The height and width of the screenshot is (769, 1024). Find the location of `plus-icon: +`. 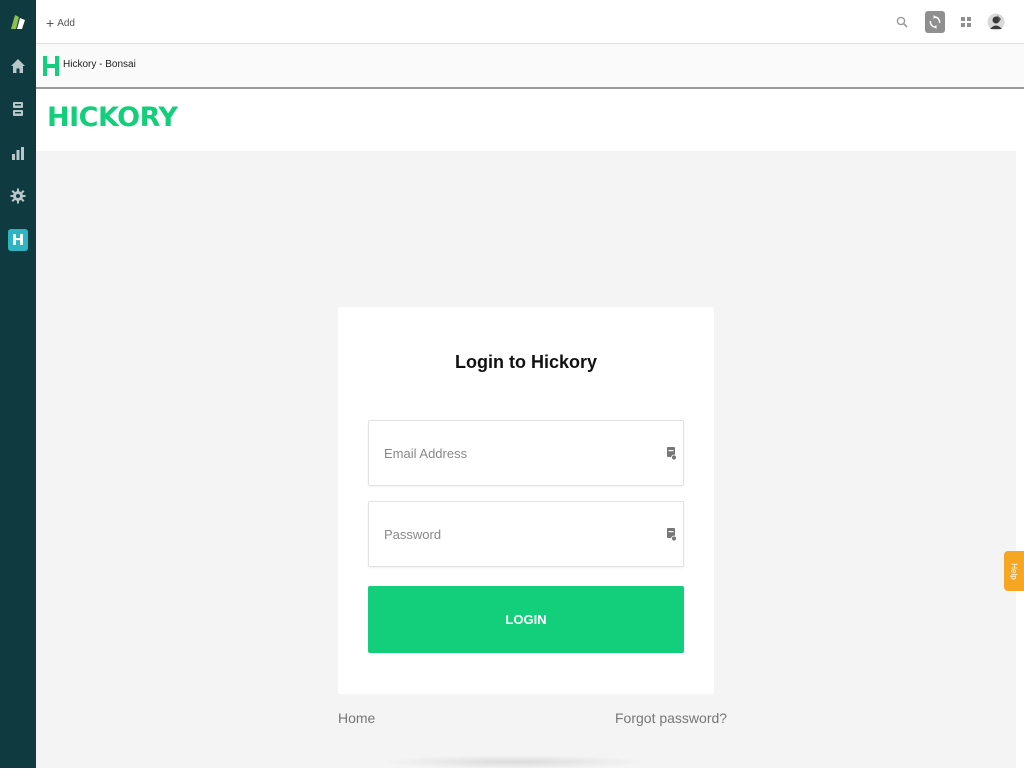

plus-icon: + is located at coordinates (50, 23).